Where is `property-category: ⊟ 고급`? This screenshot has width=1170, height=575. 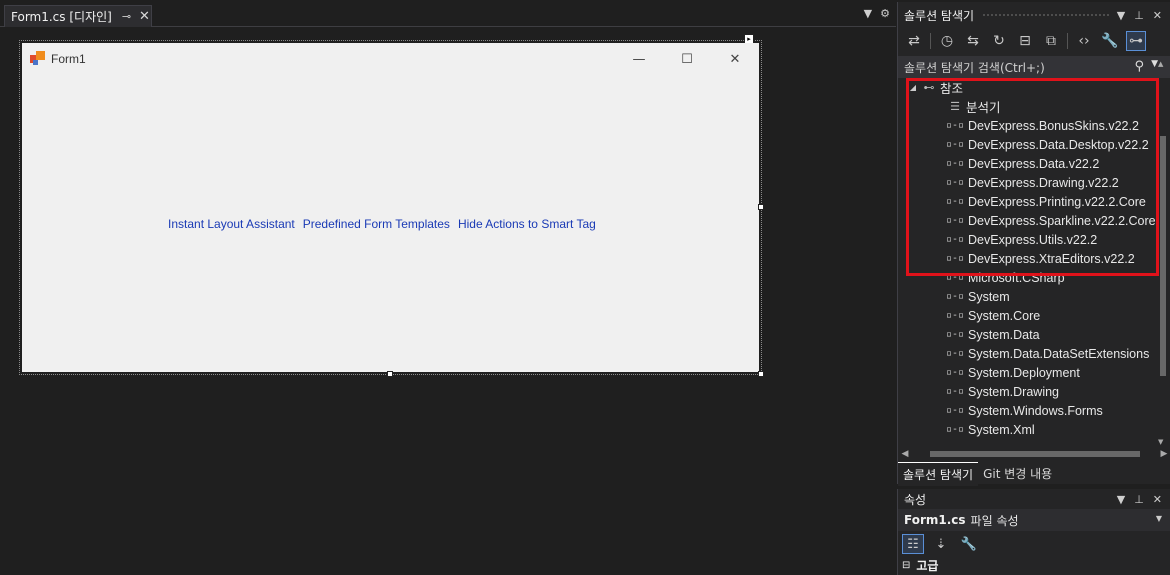
property-category: ⊟ 고급 is located at coordinates (1034, 565).